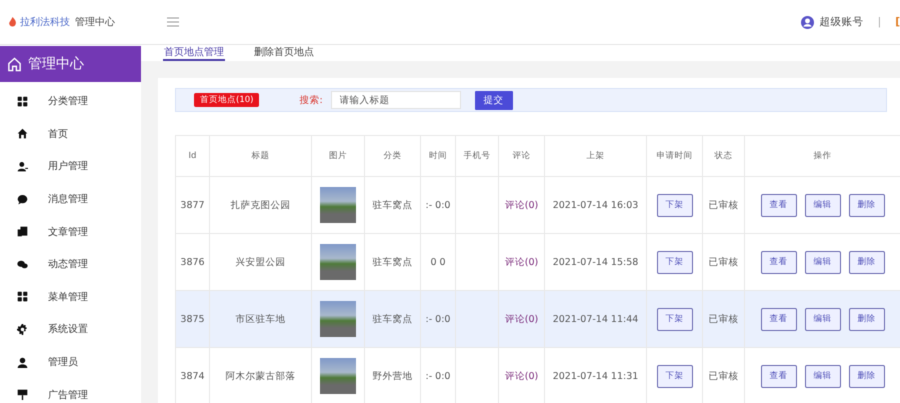 The width and height of the screenshot is (900, 403). What do you see at coordinates (70, 297) in the screenshot?
I see `sidebar-item: 菜单管理` at bounding box center [70, 297].